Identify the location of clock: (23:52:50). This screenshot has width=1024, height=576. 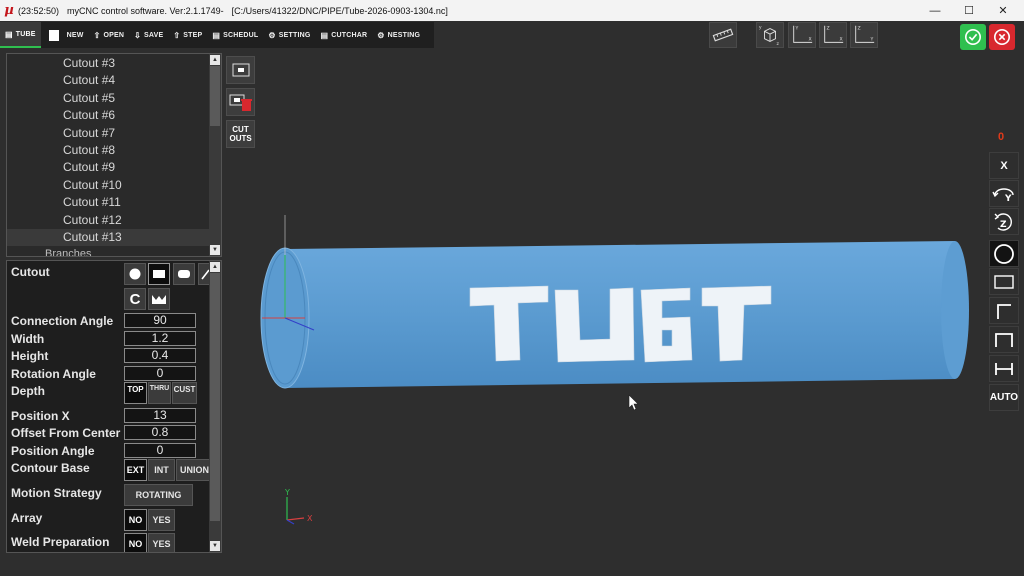
(39, 10).